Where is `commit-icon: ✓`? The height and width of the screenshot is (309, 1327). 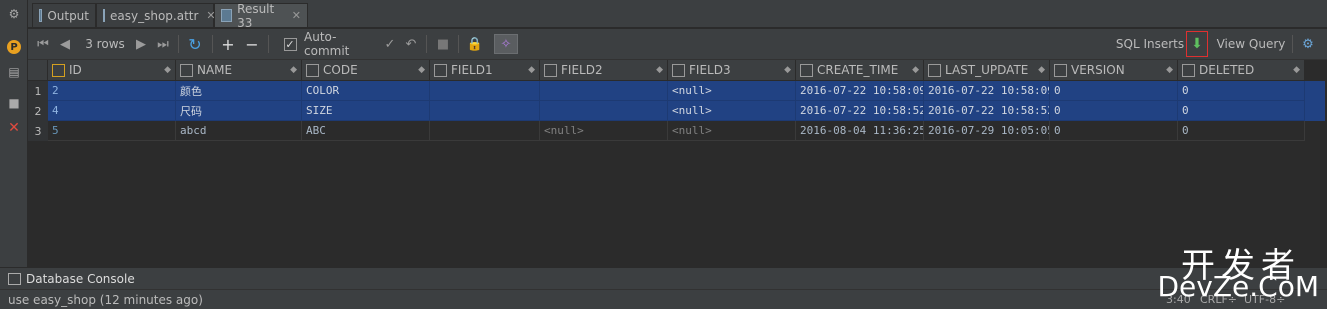
commit-icon: ✓ is located at coordinates (390, 44).